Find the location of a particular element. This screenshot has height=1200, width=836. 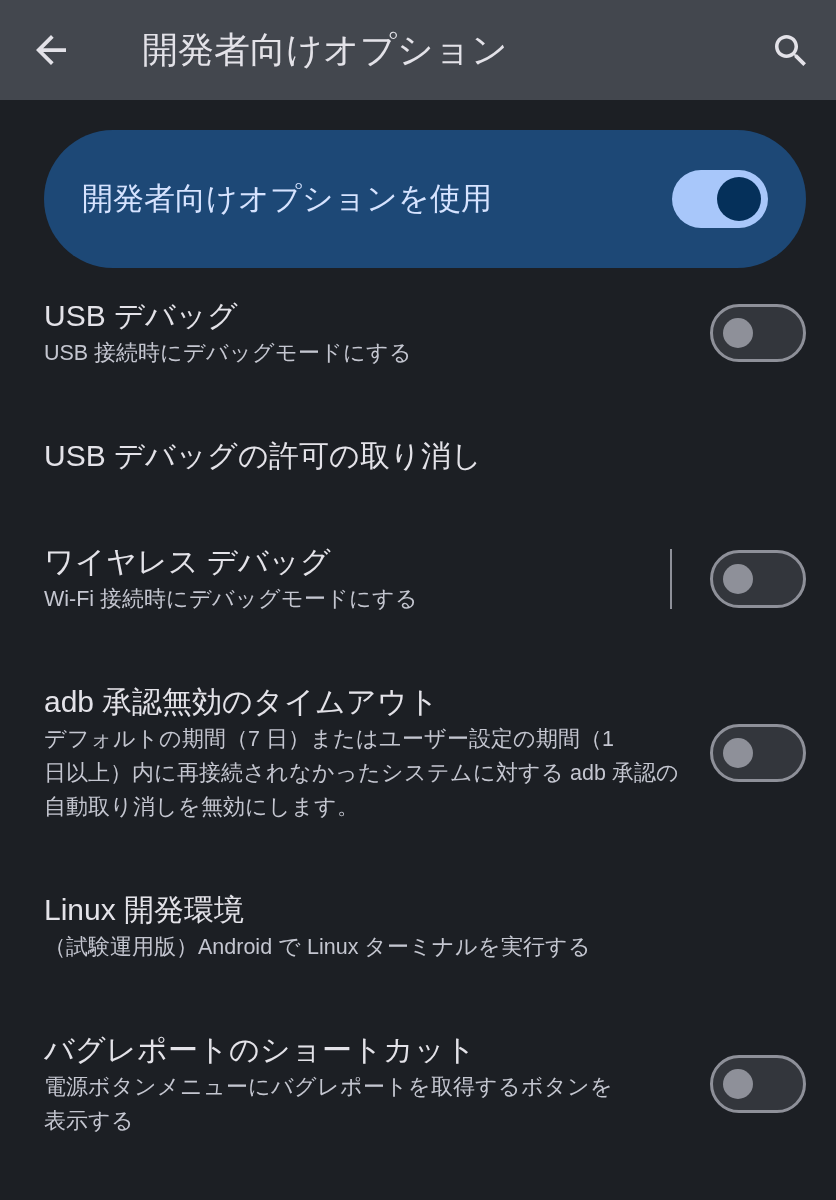

setting-title: adb 承認無効のタイムアウト is located at coordinates (242, 702).